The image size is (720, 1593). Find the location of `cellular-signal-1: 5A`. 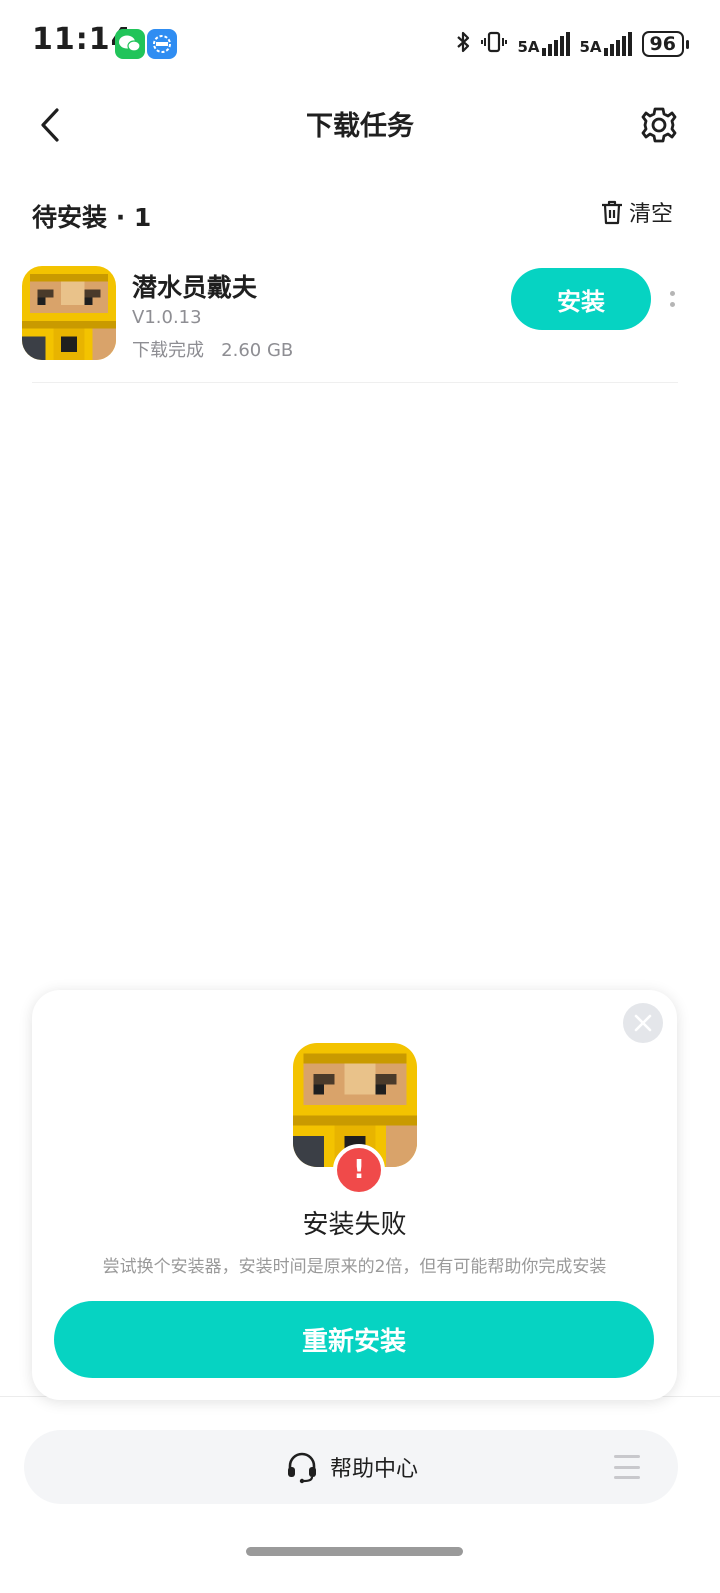

cellular-signal-1: 5A is located at coordinates (543, 44).